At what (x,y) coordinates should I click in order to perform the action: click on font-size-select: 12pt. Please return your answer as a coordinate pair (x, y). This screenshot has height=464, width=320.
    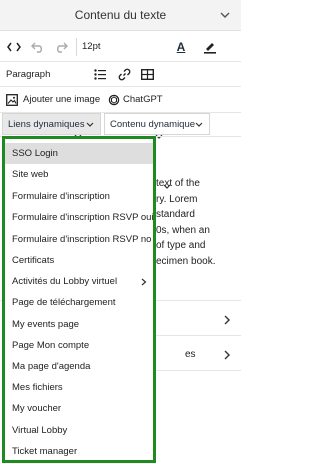
    Looking at the image, I should click on (122, 47).